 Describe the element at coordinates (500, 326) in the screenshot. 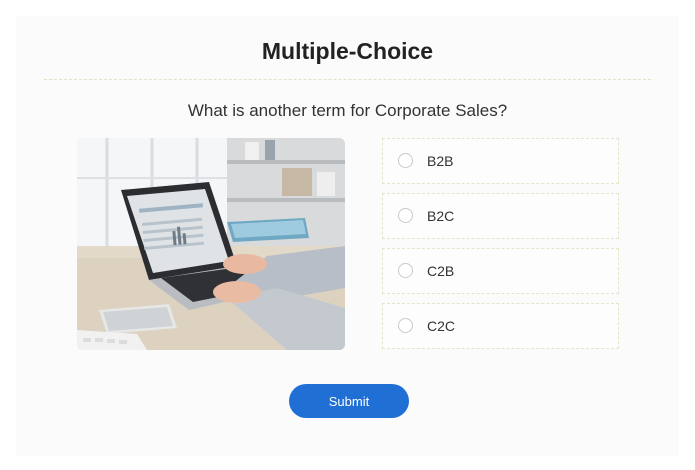

I see `answer-option-c2c: C2C` at that location.